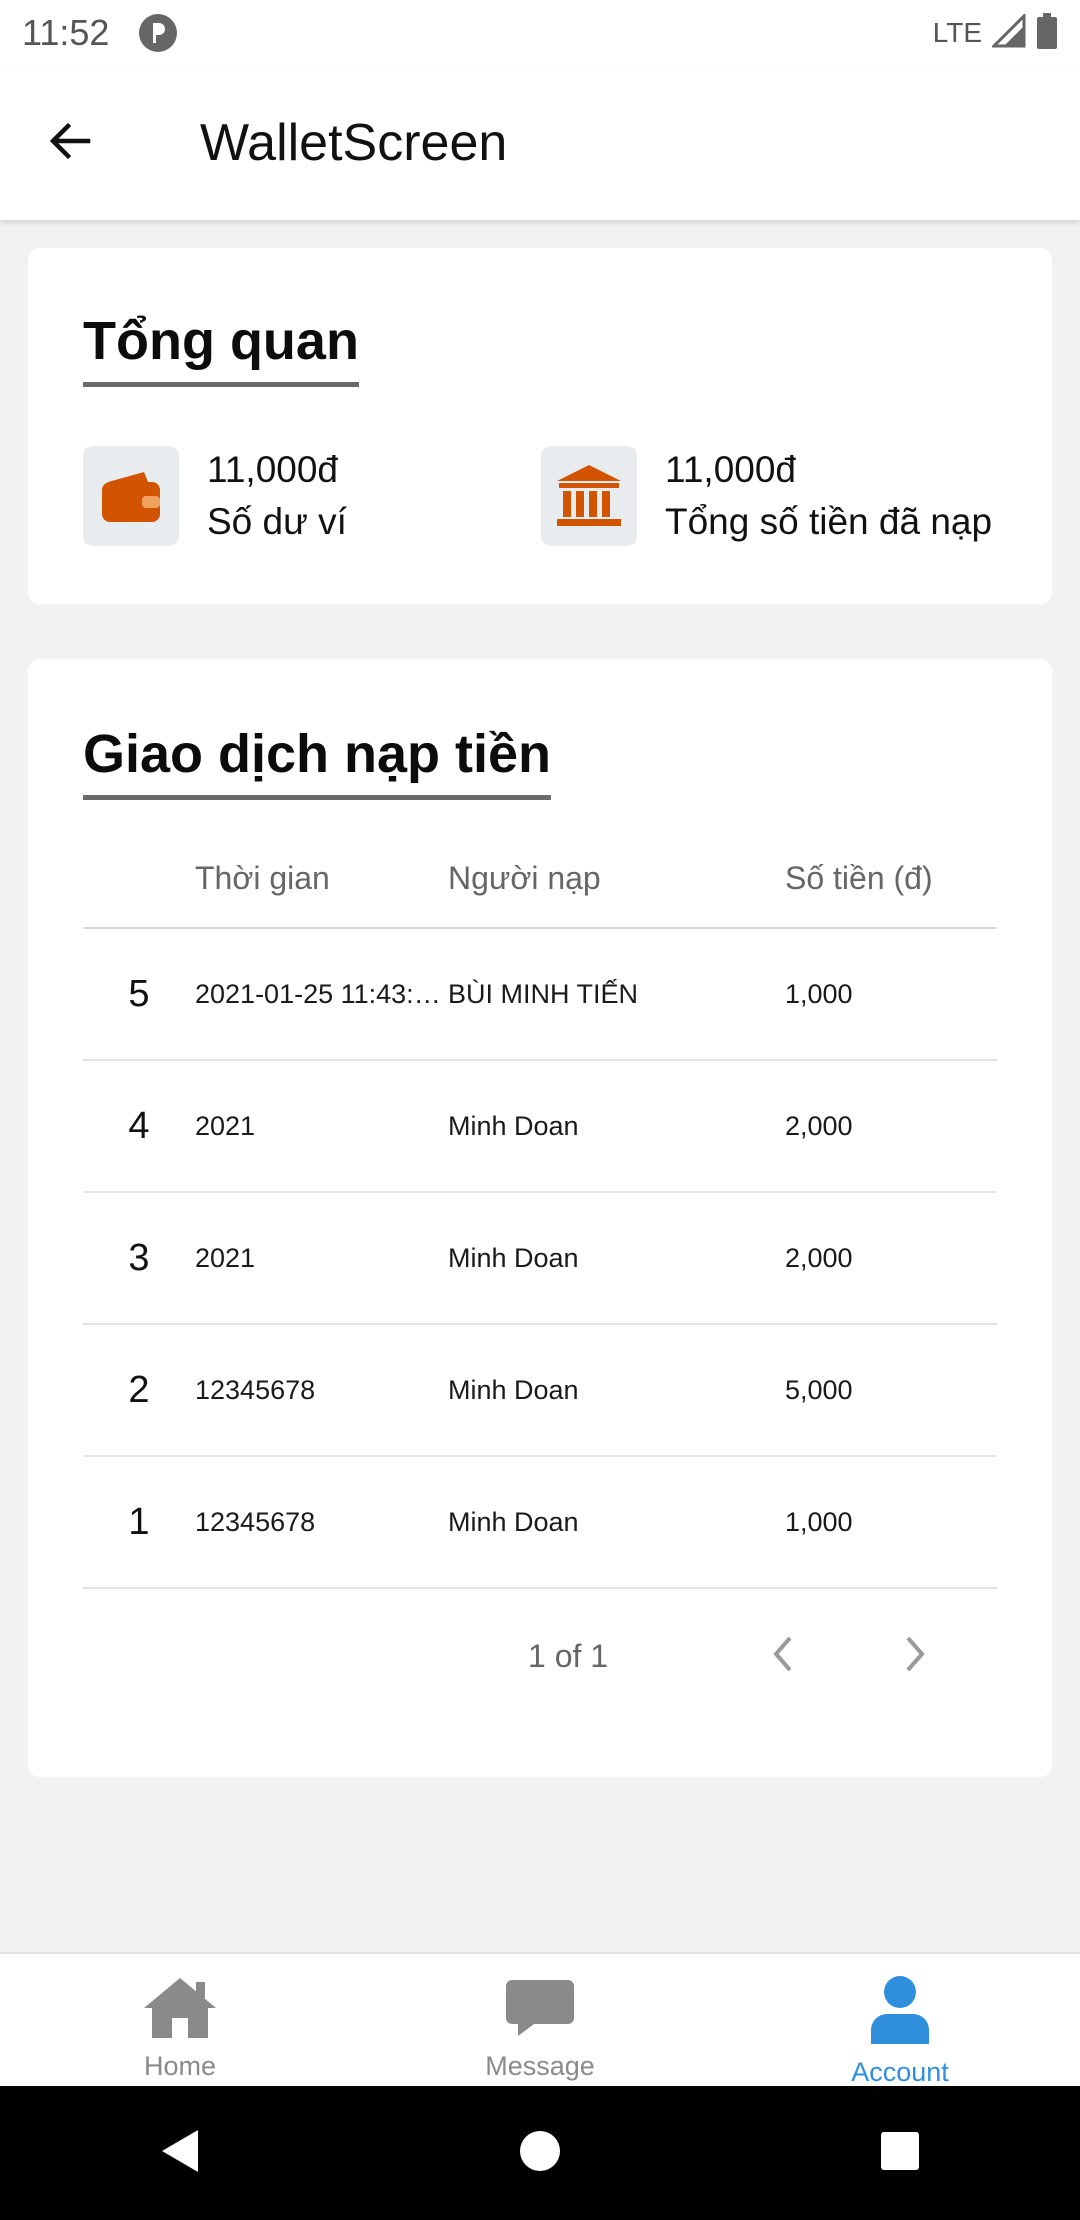  Describe the element at coordinates (272, 469) in the screenshot. I see `wallet-balance-value: 11,000đ` at that location.